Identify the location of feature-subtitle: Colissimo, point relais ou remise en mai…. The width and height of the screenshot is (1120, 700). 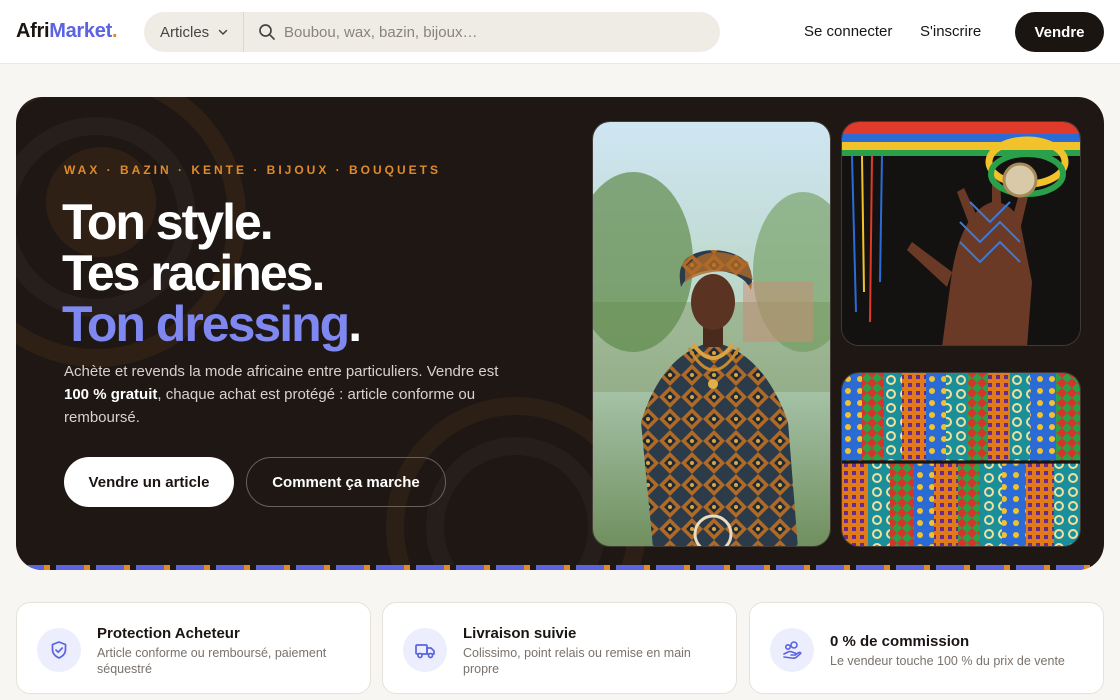
(577, 661).